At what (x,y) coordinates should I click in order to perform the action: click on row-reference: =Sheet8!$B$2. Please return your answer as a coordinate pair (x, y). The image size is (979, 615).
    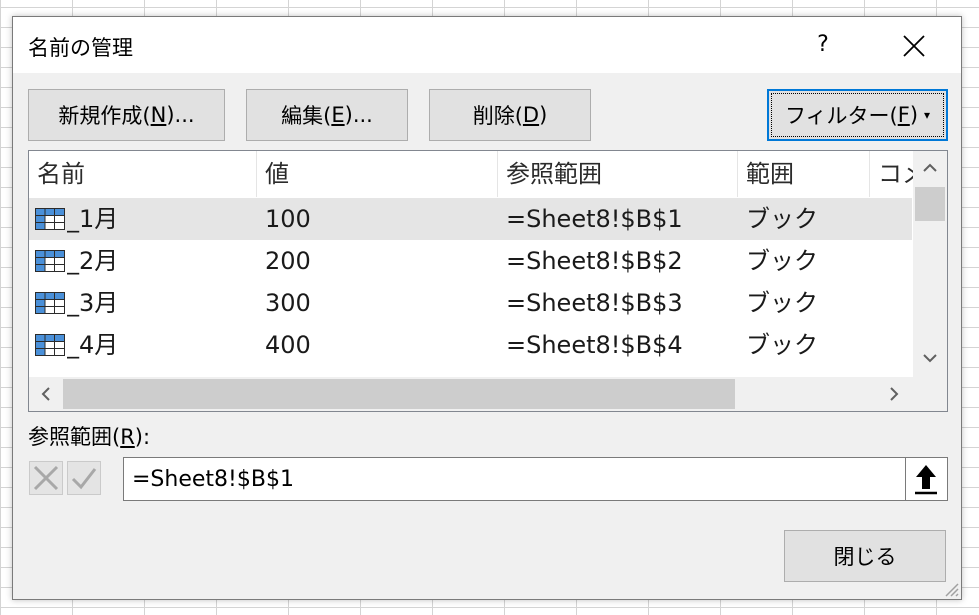
    Looking at the image, I should click on (594, 261).